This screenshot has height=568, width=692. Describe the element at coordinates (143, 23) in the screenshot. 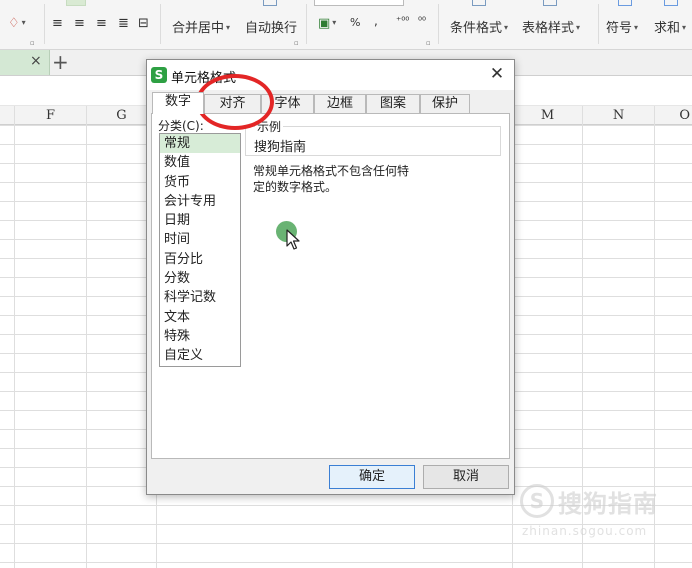

I see `distributed-button: ⊟` at that location.